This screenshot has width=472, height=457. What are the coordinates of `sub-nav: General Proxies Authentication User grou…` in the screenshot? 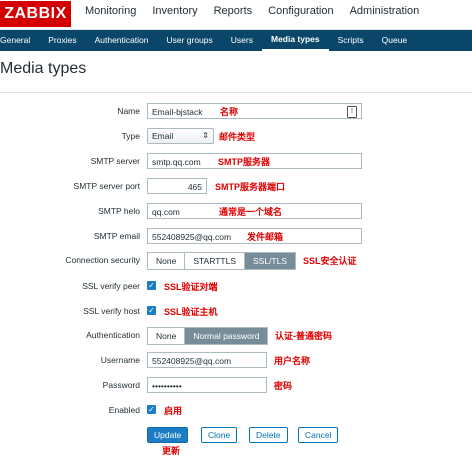 It's located at (236, 40).